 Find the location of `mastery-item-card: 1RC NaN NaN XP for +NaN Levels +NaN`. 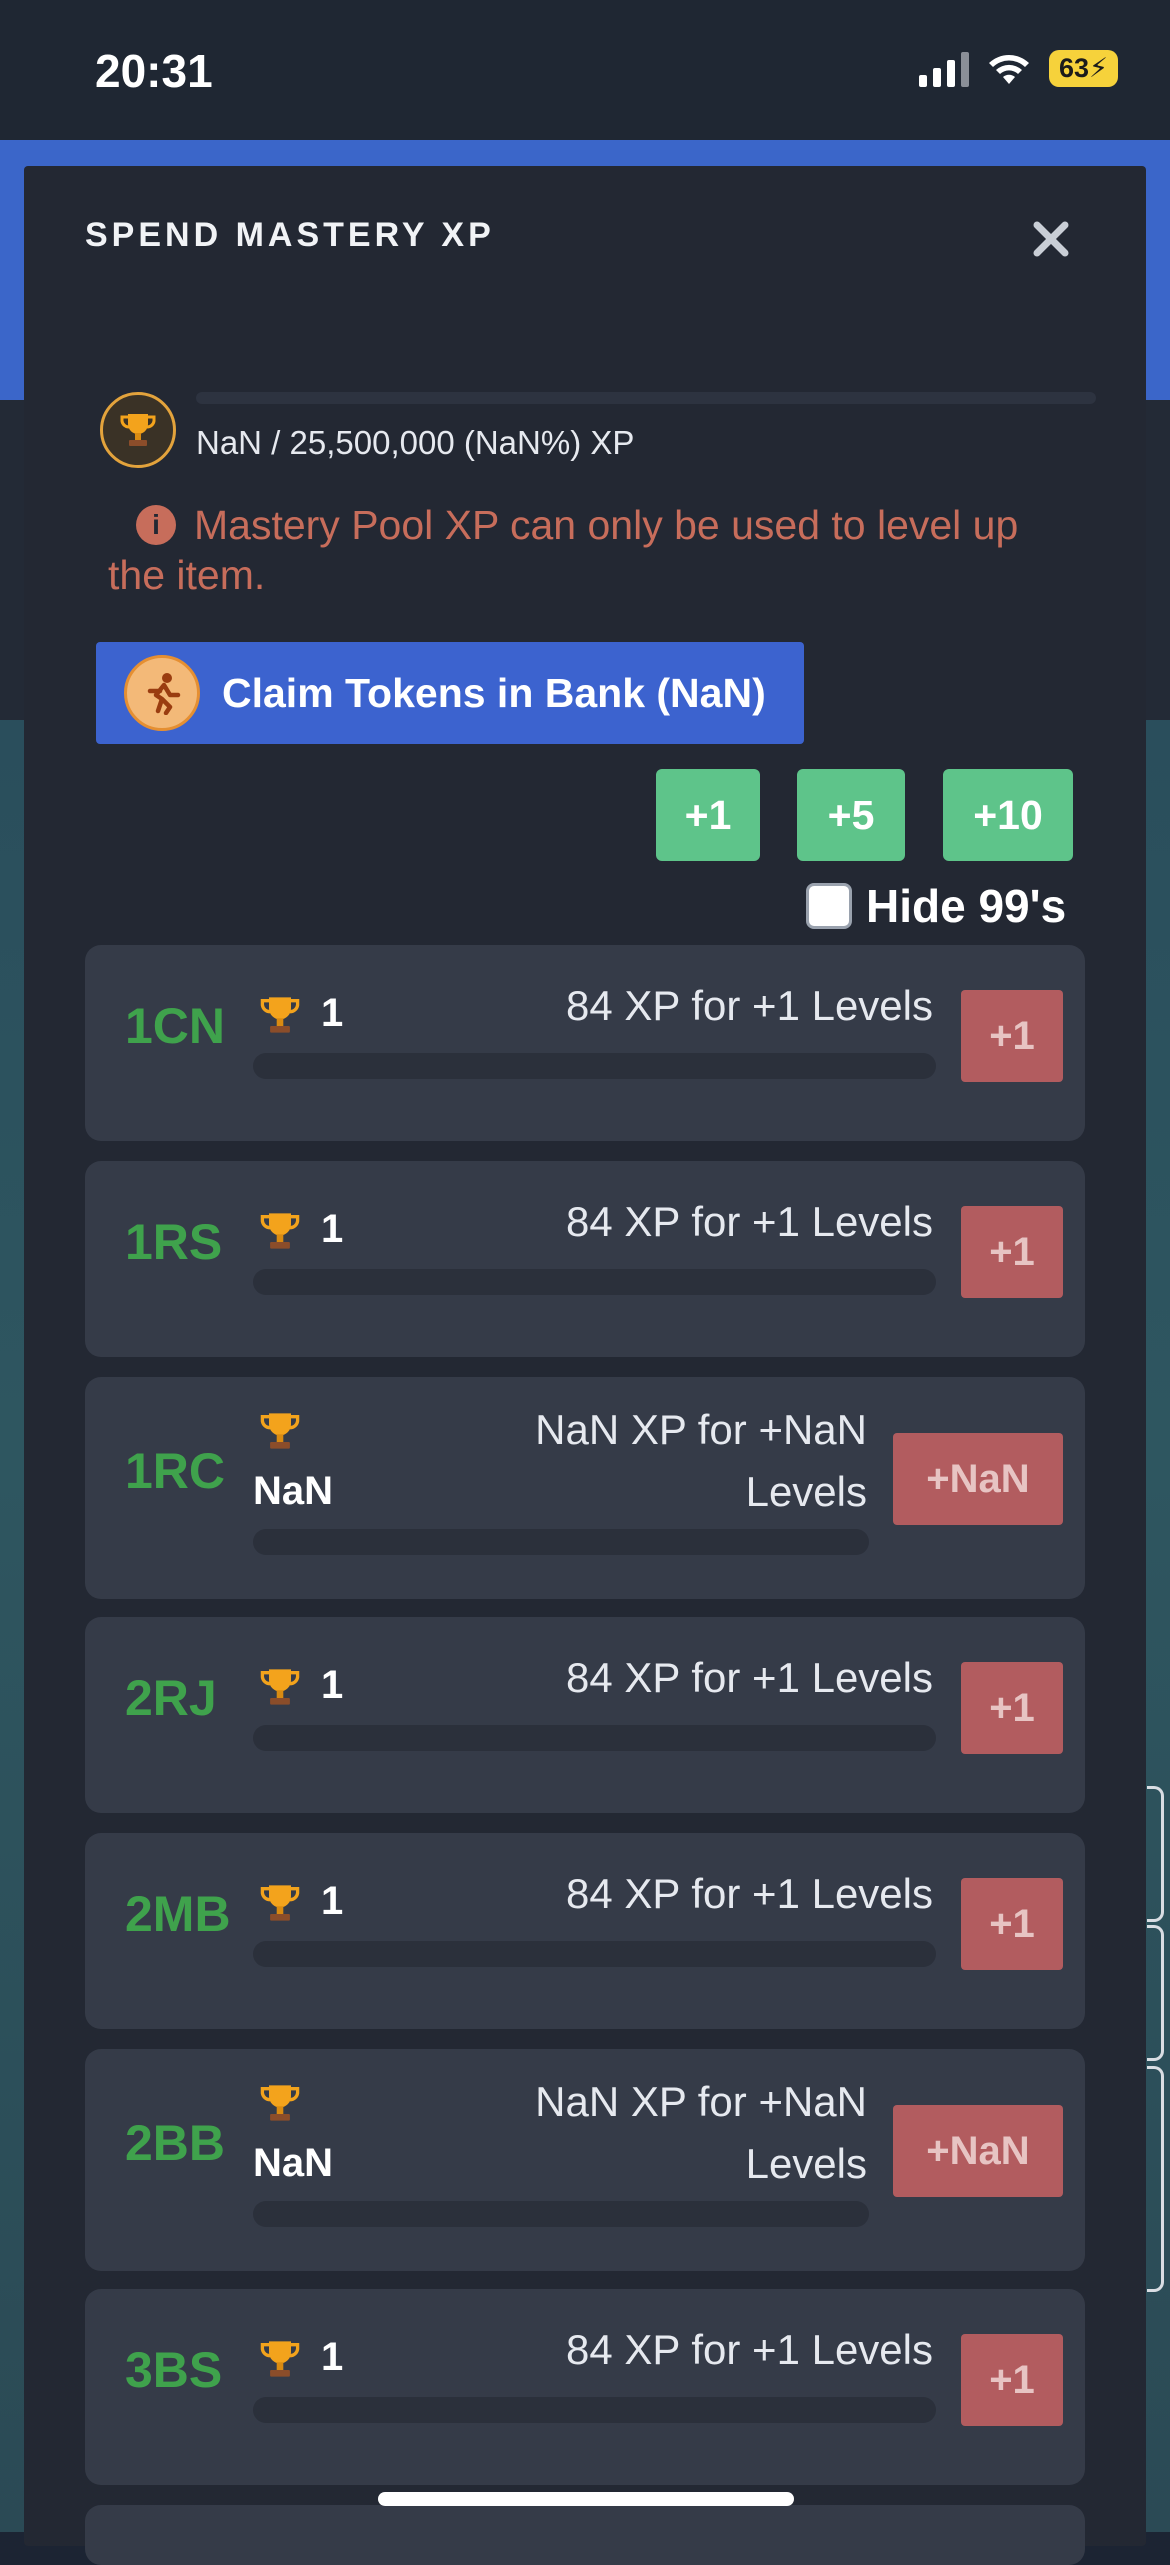

mastery-item-card: 1RC NaN NaN XP for +NaN Levels +NaN is located at coordinates (585, 1488).